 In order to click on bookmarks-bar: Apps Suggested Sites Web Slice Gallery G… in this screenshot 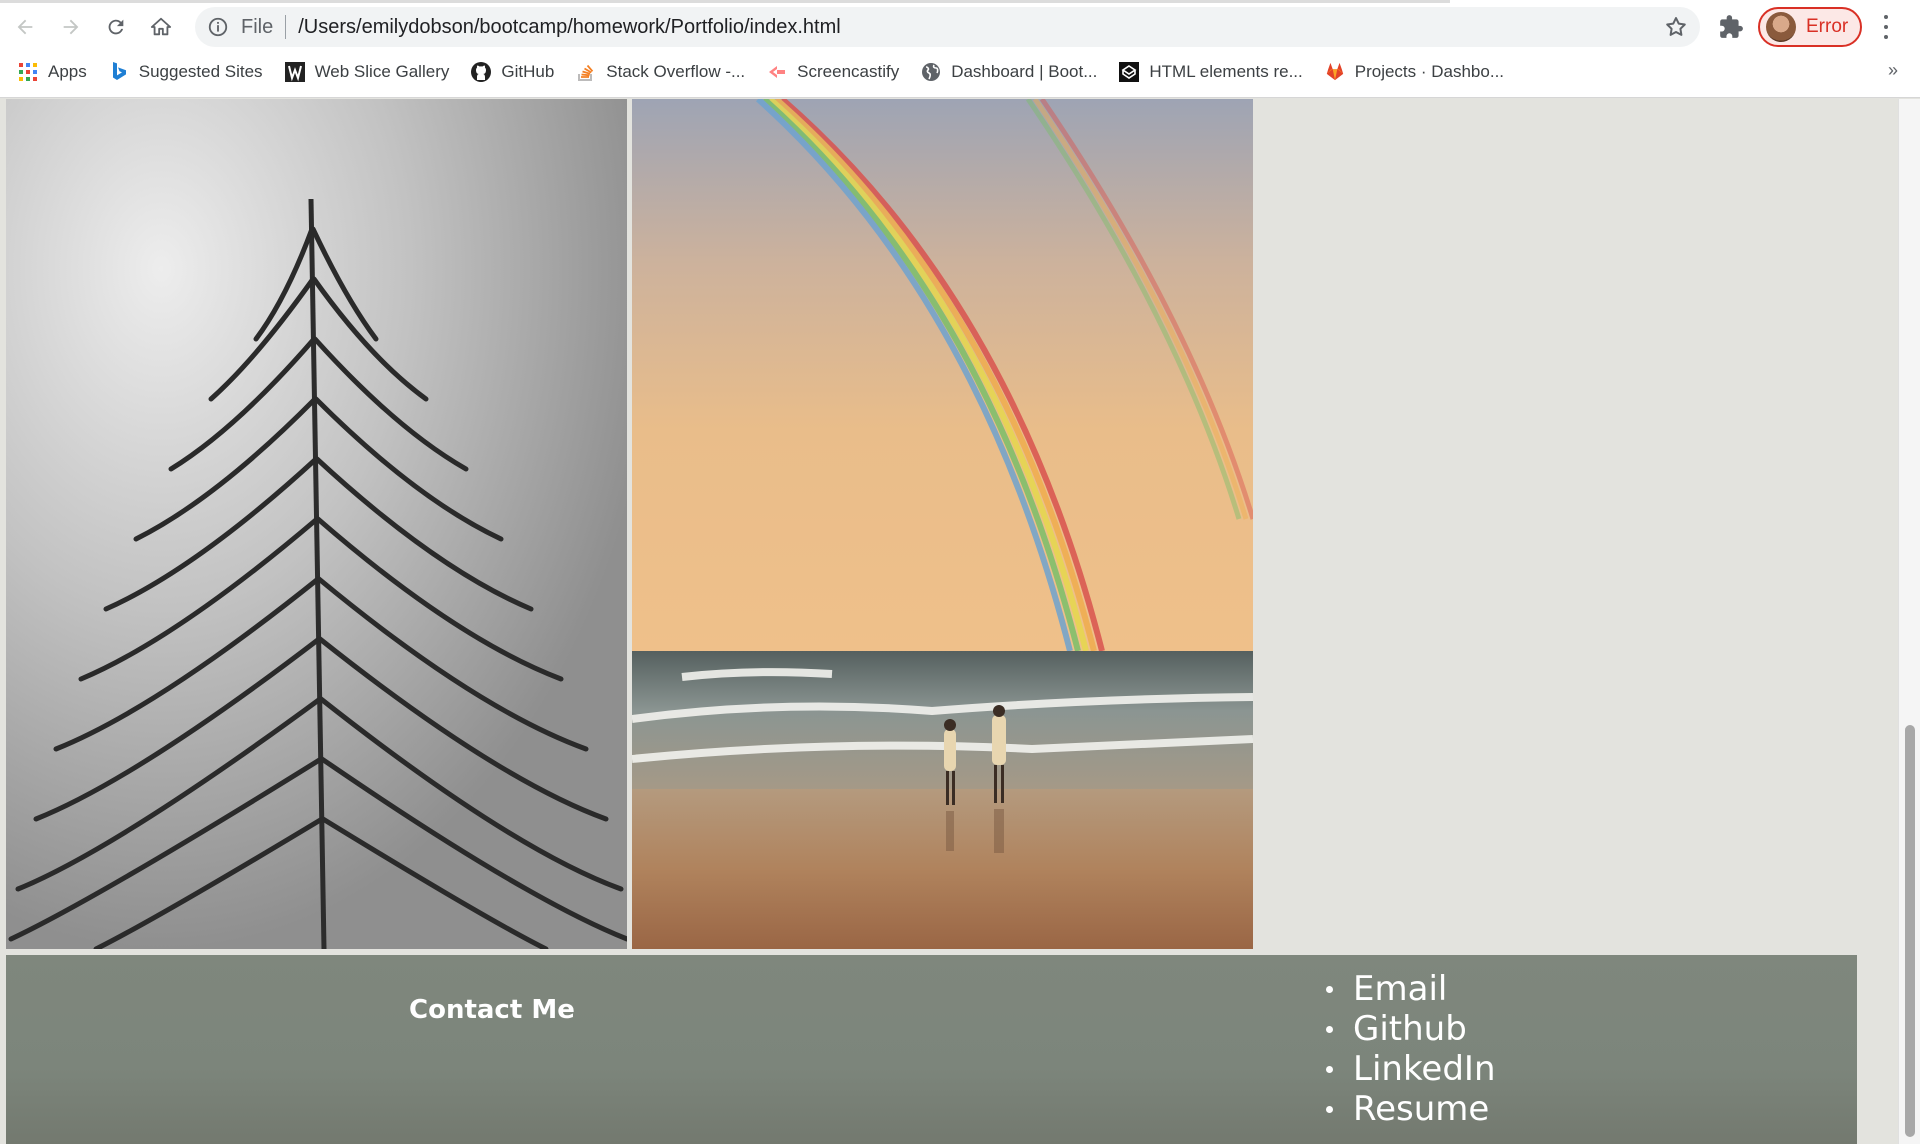, I will do `click(960, 72)`.